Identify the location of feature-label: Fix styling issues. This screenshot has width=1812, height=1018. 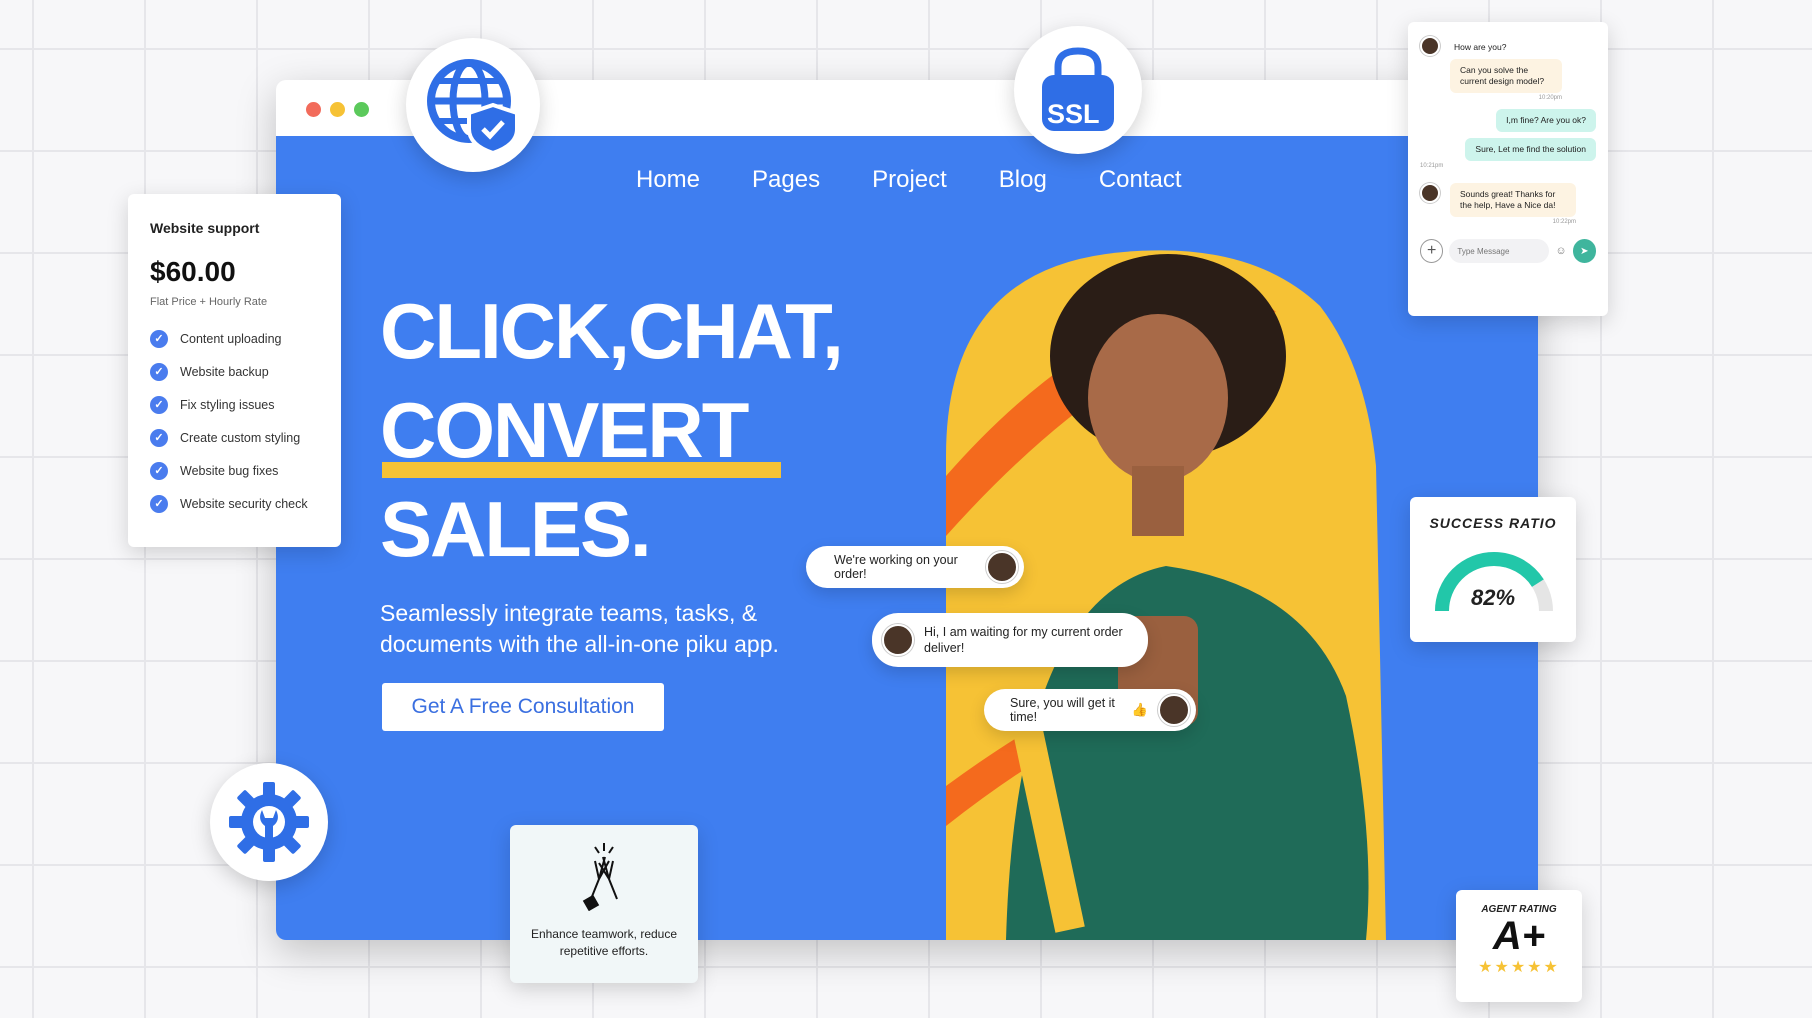
(227, 404).